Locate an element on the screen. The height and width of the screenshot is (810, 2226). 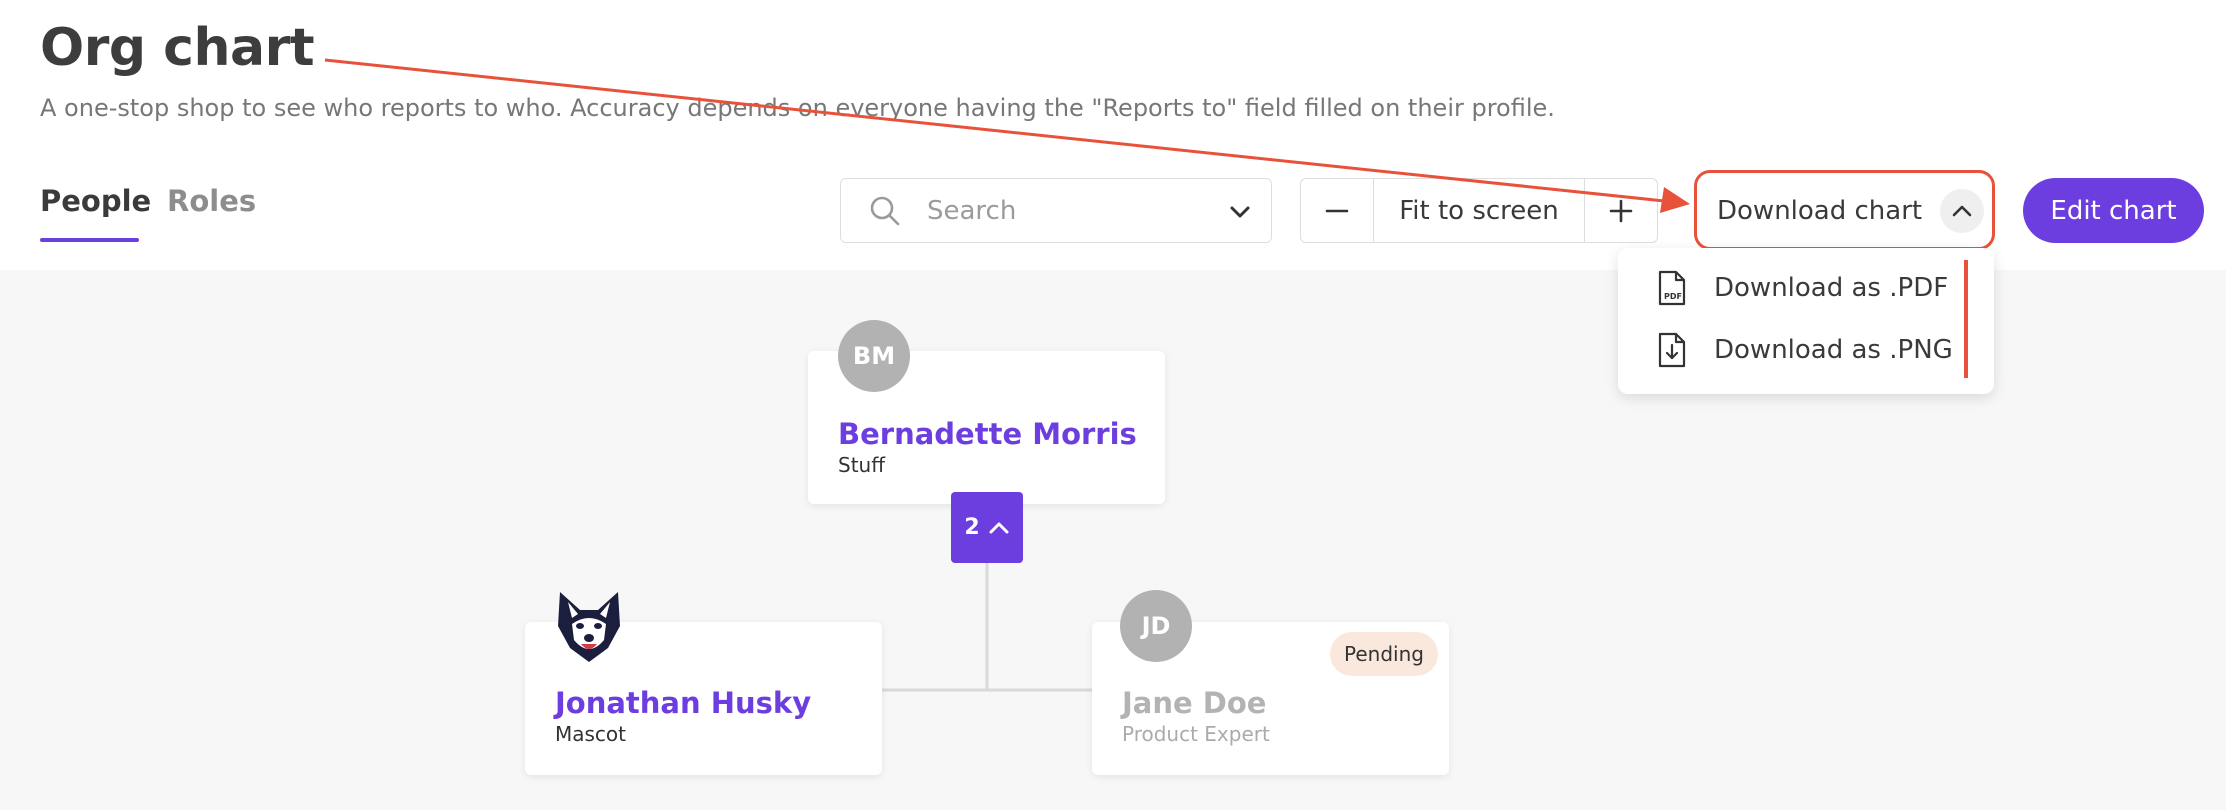
download-png-menu-item: Download as .PNG is located at coordinates (1804, 350).